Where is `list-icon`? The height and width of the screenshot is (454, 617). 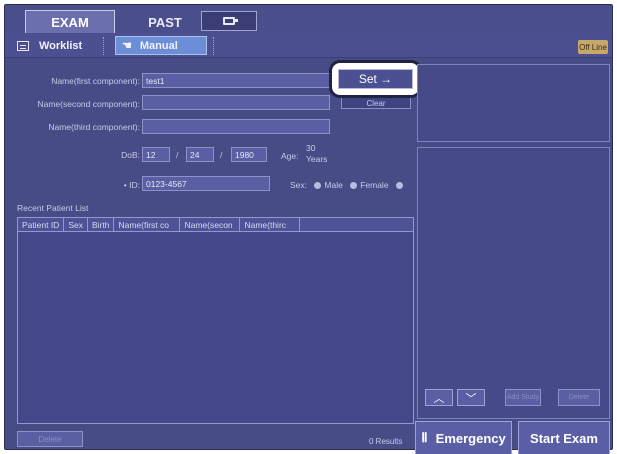
list-icon is located at coordinates (23, 45).